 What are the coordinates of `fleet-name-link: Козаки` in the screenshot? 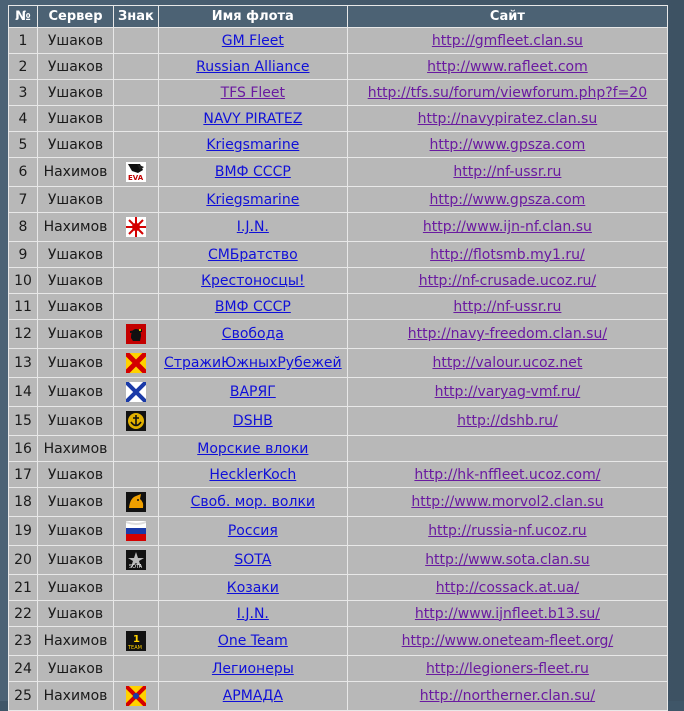 It's located at (253, 588).